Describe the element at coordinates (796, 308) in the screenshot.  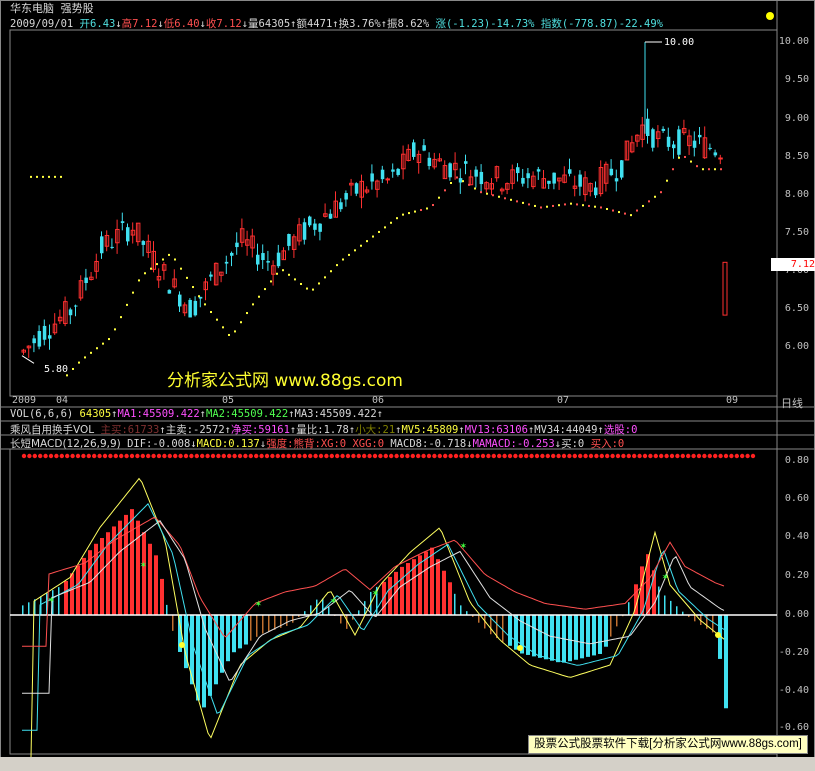
I see `price-tick: 6.50` at that location.